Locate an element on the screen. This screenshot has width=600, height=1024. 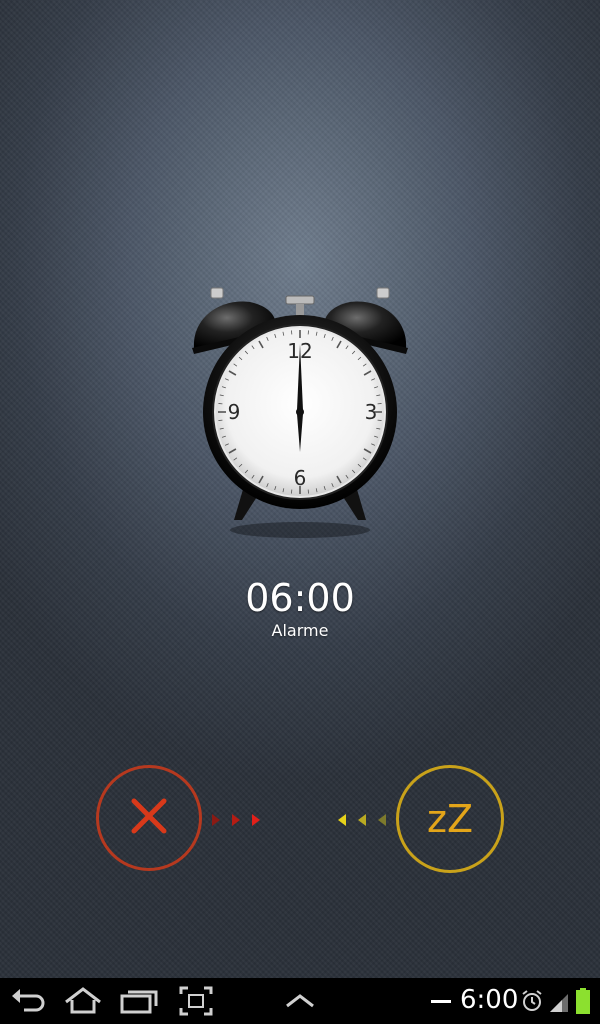
alarm-clock-icon is located at coordinates (532, 1001).